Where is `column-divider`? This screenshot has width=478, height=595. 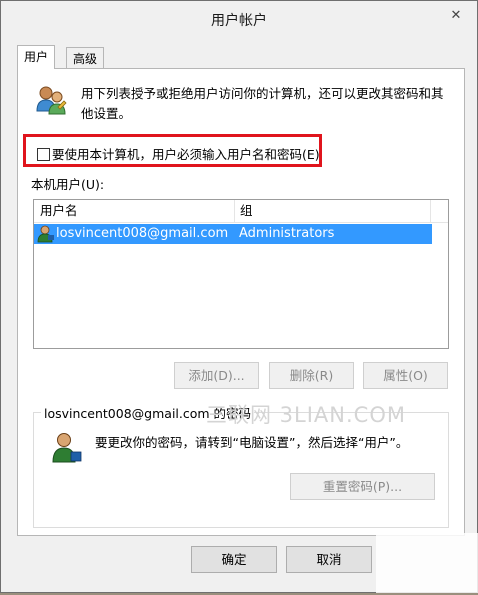 column-divider is located at coordinates (430, 211).